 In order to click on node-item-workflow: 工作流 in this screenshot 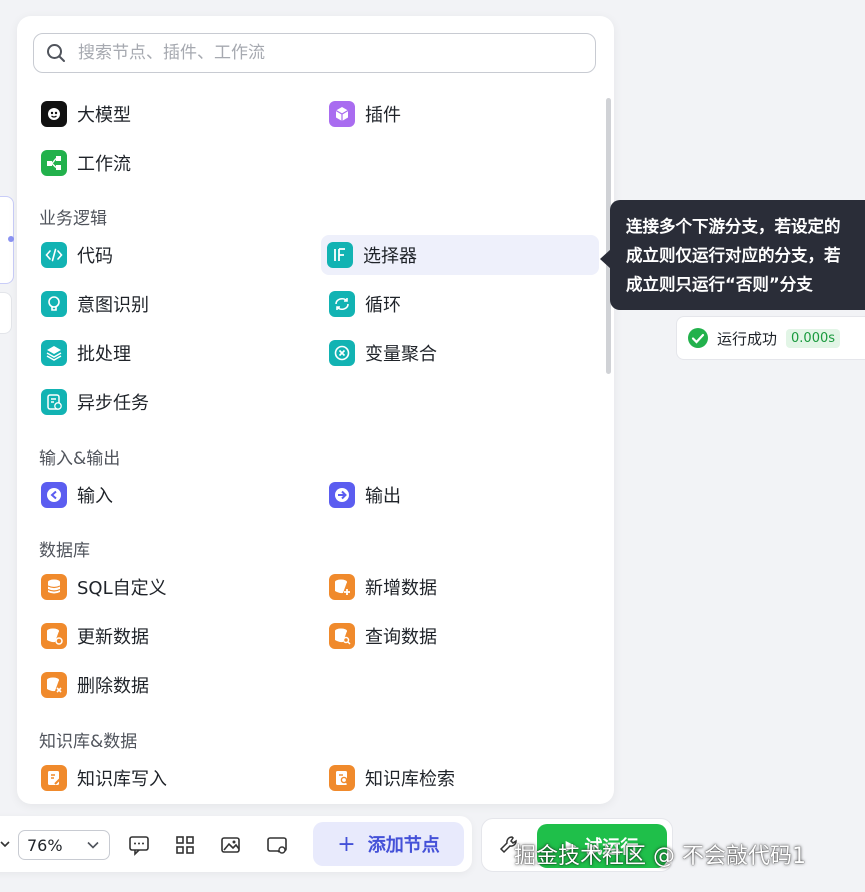, I will do `click(170, 163)`.